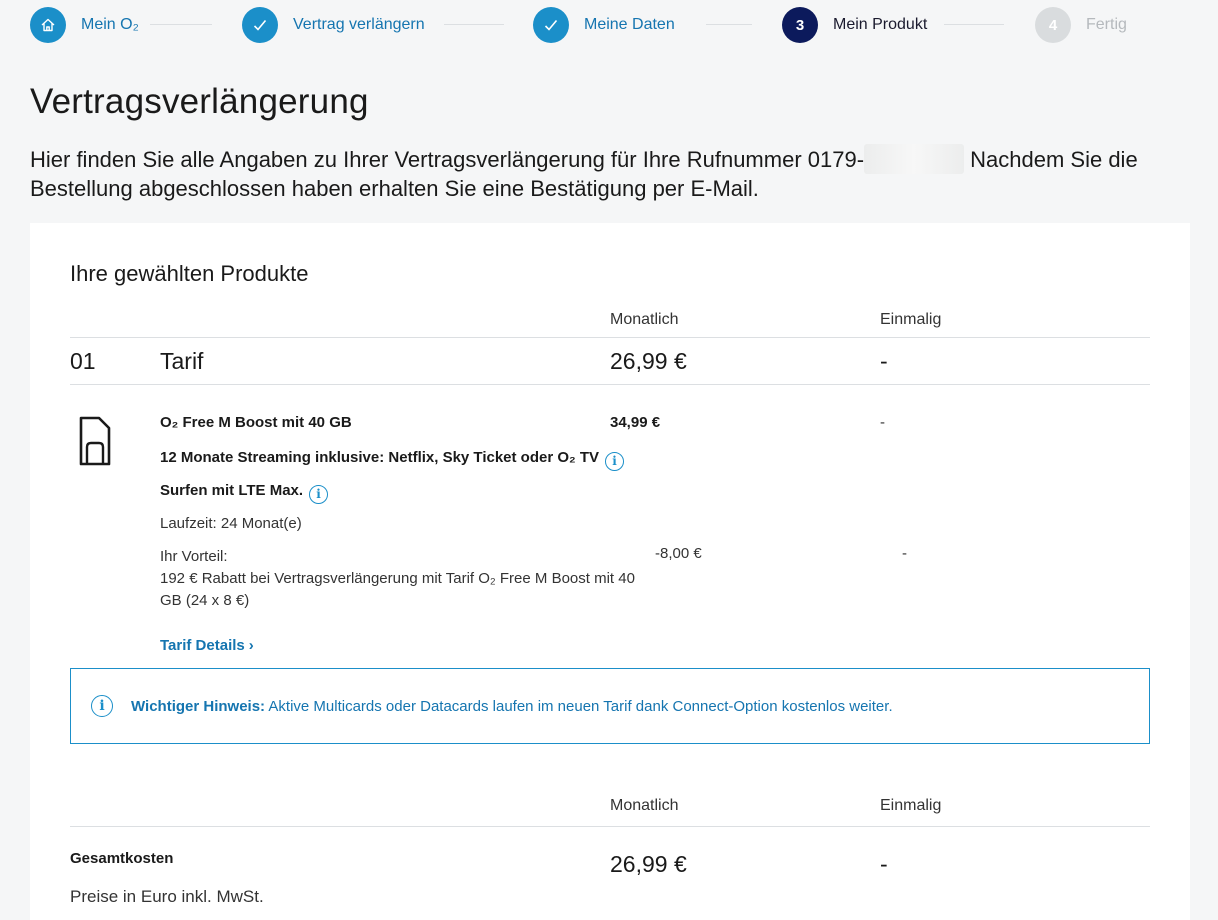  What do you see at coordinates (911, 805) in the screenshot?
I see `total-column-header-once: Einmalig` at bounding box center [911, 805].